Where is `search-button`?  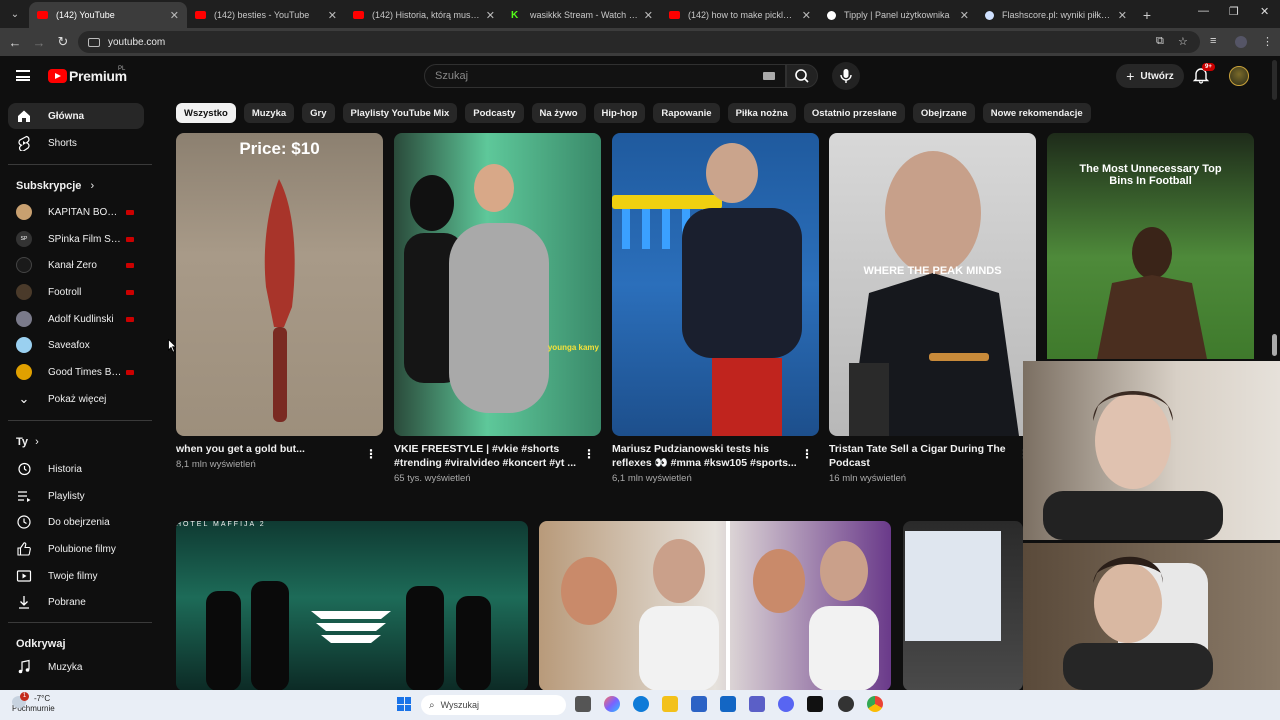 search-button is located at coordinates (802, 76).